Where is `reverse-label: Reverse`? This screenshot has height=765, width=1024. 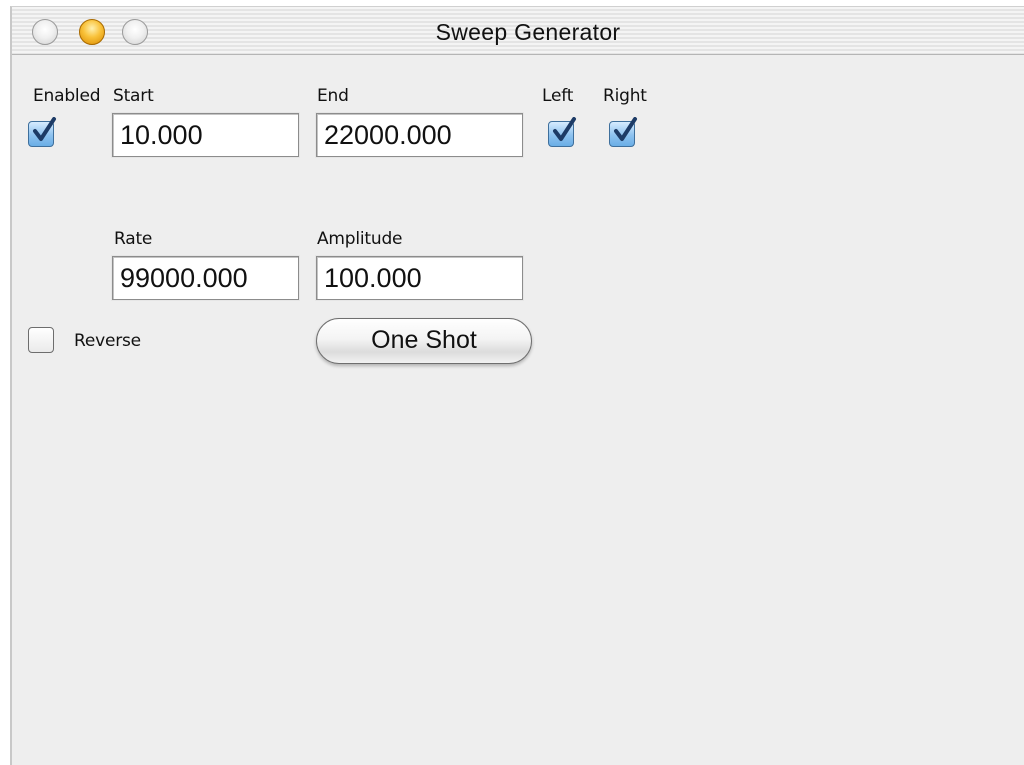
reverse-label: Reverse is located at coordinates (107, 341).